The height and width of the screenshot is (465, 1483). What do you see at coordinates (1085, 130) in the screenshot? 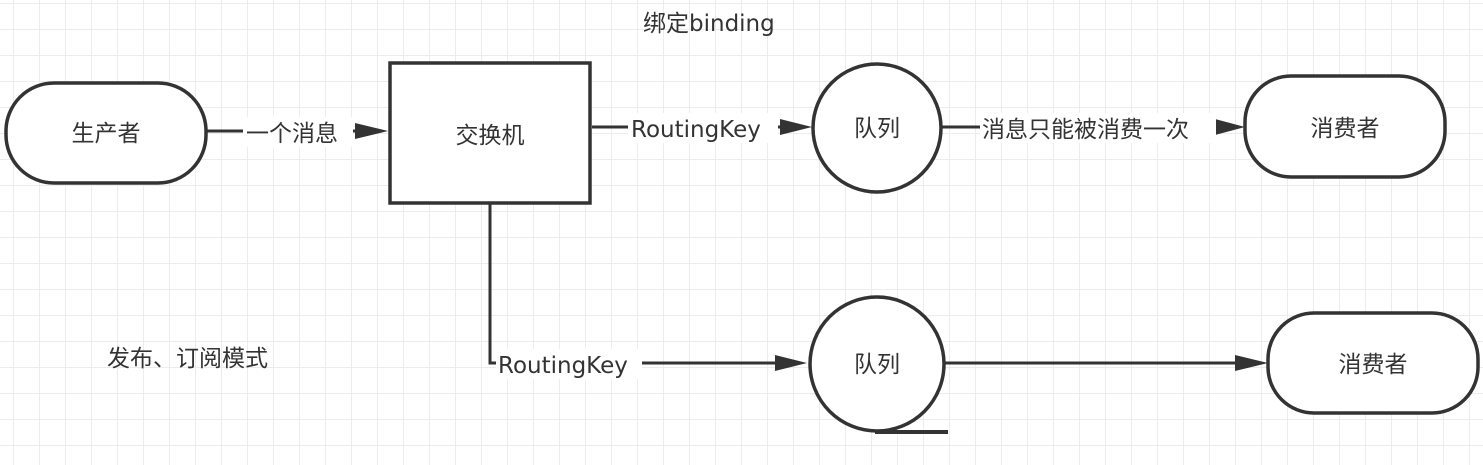
I see `edge-label-consume-once: 消息只能被消费一次` at bounding box center [1085, 130].